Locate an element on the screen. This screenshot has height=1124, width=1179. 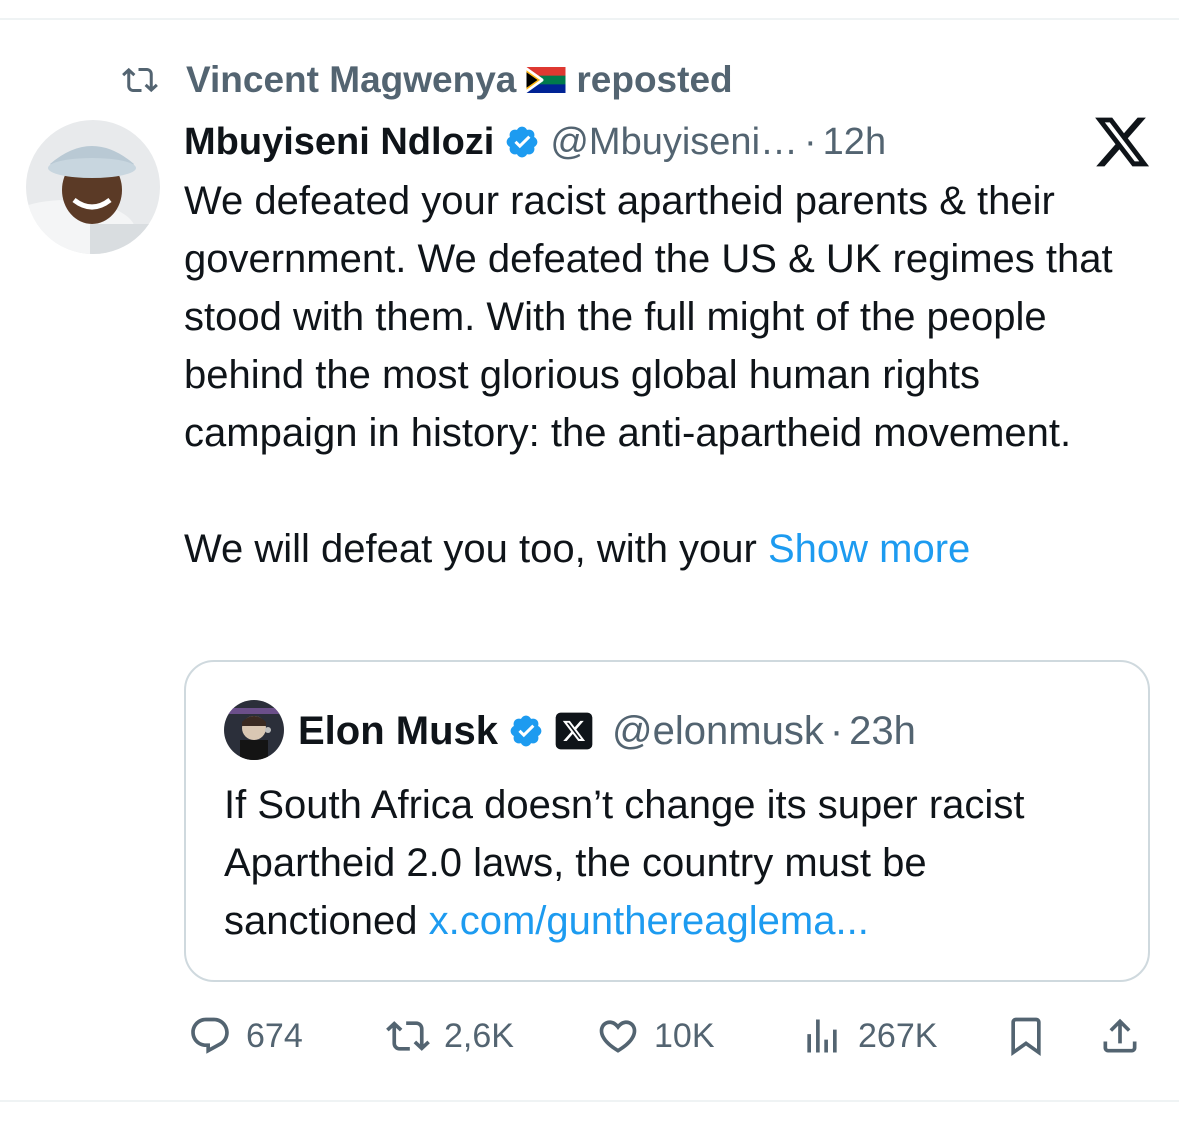
repost-button: 2,6K is located at coordinates (450, 1036).